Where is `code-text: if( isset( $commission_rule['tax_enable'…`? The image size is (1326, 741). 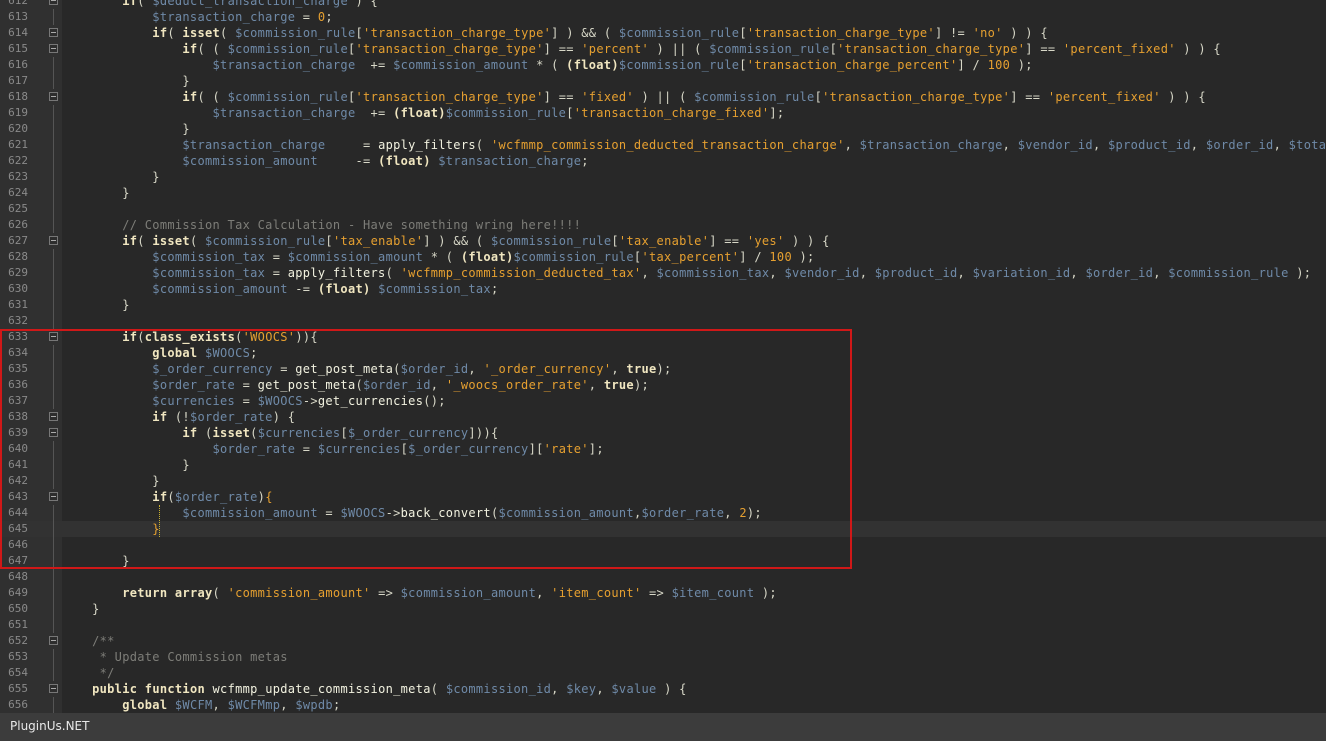
code-text: if( isset( $commission_rule['tax_enable'… is located at coordinates (446, 241).